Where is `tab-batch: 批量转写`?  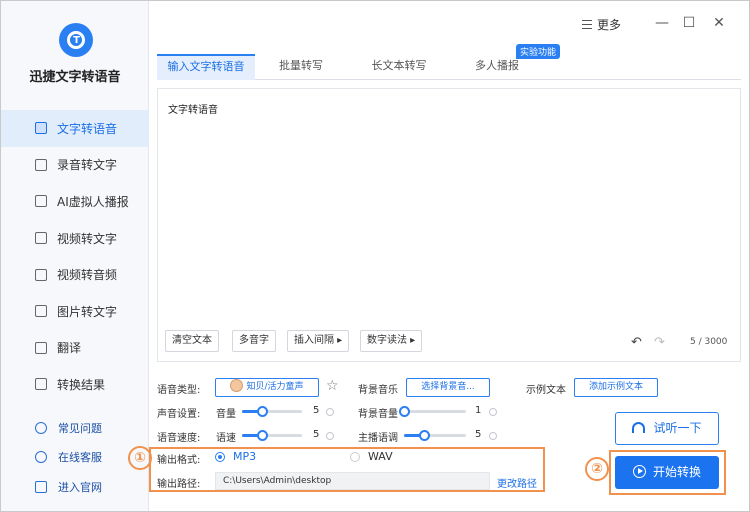 tab-batch: 批量转写 is located at coordinates (301, 67).